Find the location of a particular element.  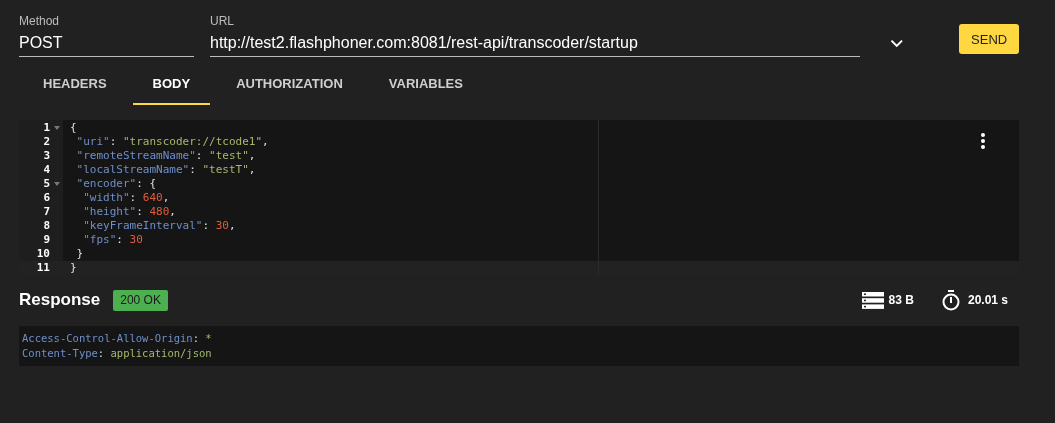

line-number: 10 is located at coordinates (43, 254).